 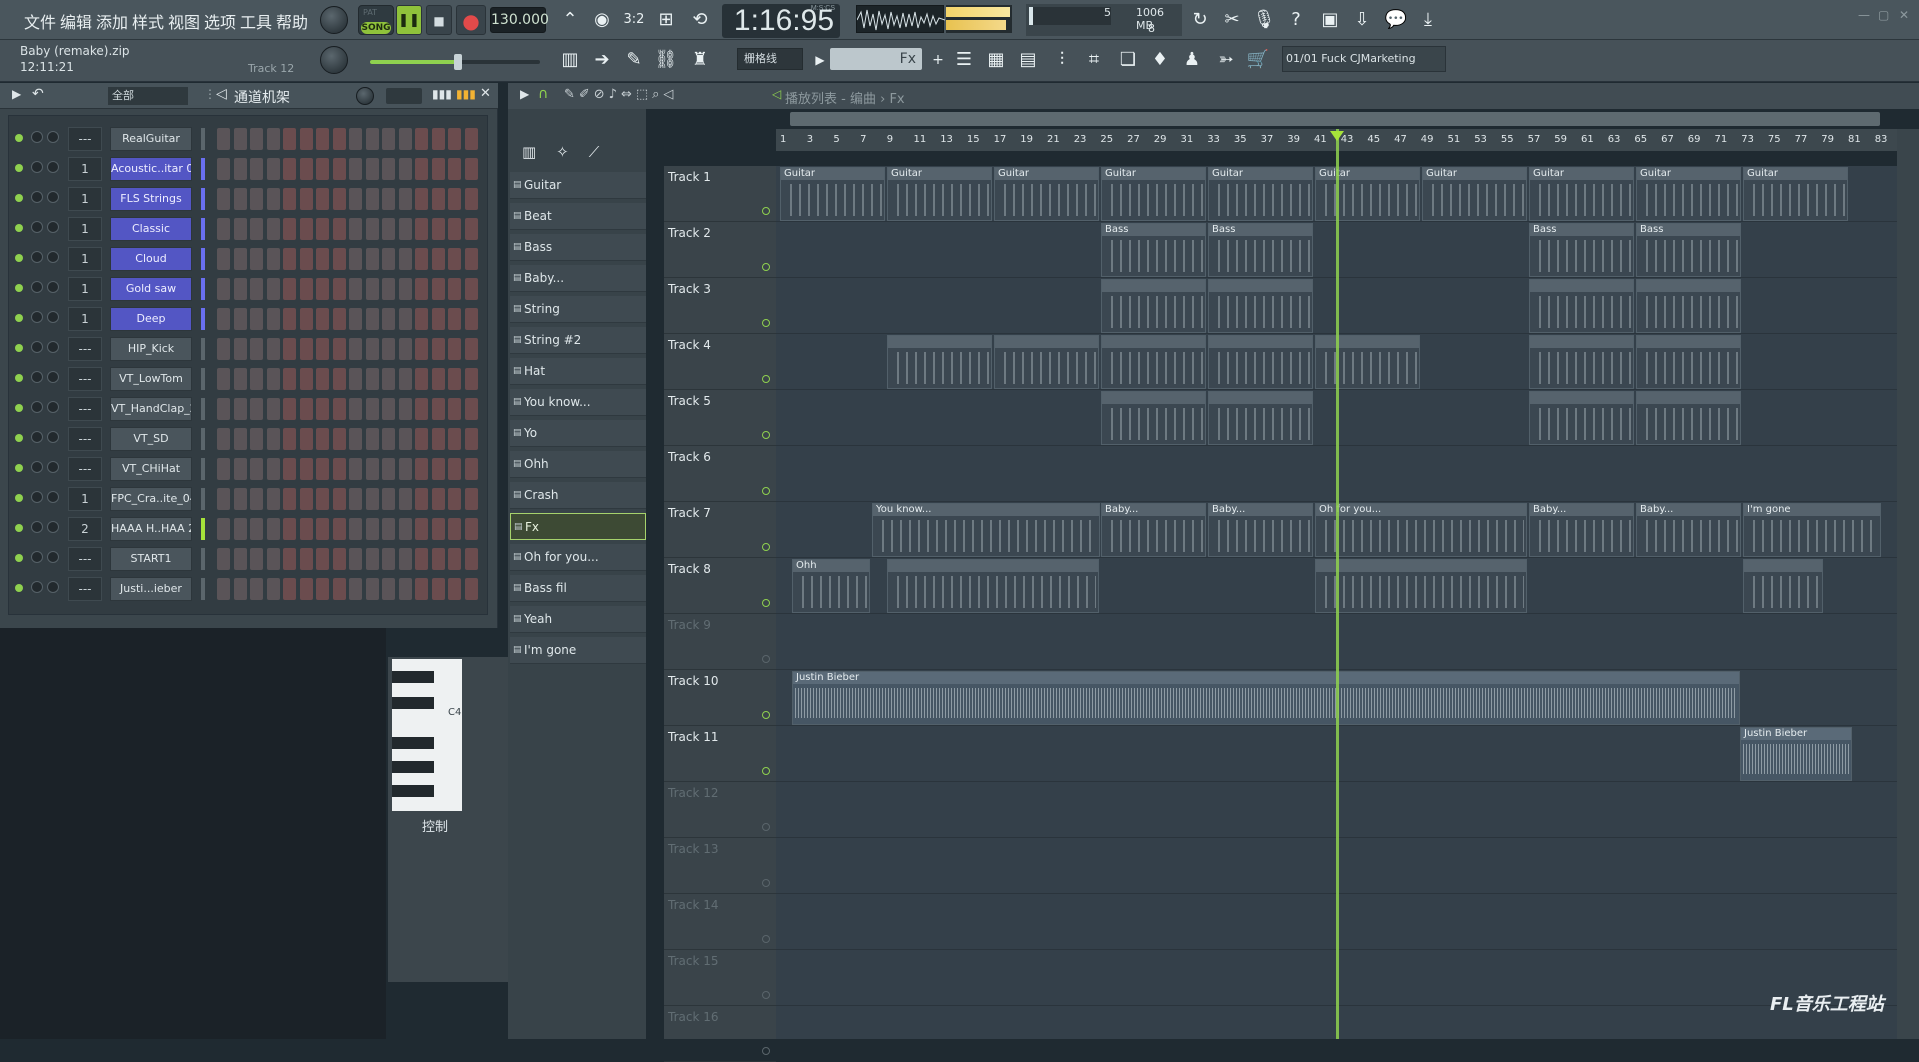 I want to click on master-pitch-knob, so click(x=334, y=60).